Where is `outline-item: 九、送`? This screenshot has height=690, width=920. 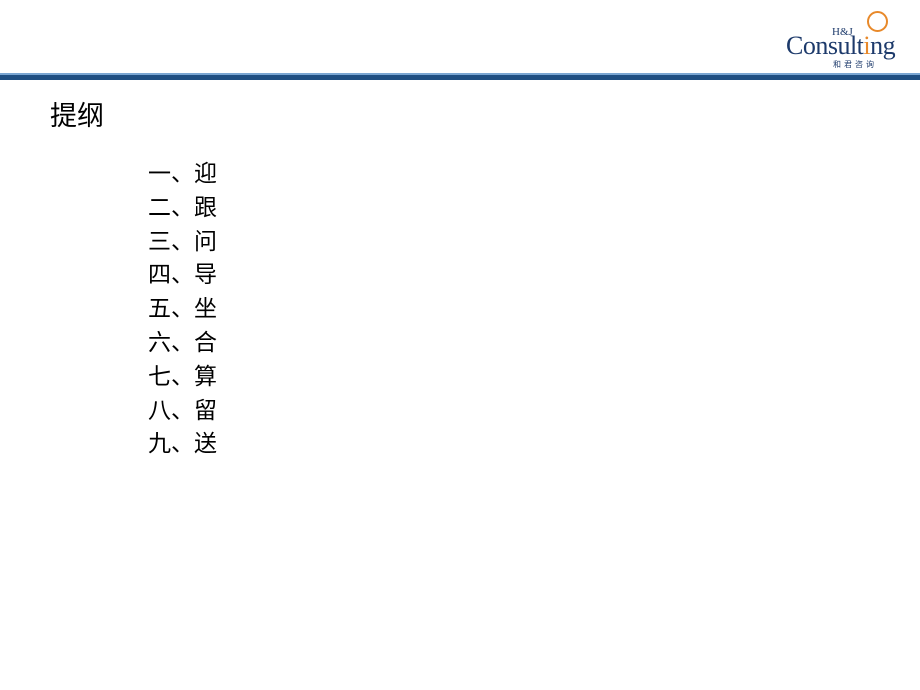
outline-item: 九、送 is located at coordinates (182, 445).